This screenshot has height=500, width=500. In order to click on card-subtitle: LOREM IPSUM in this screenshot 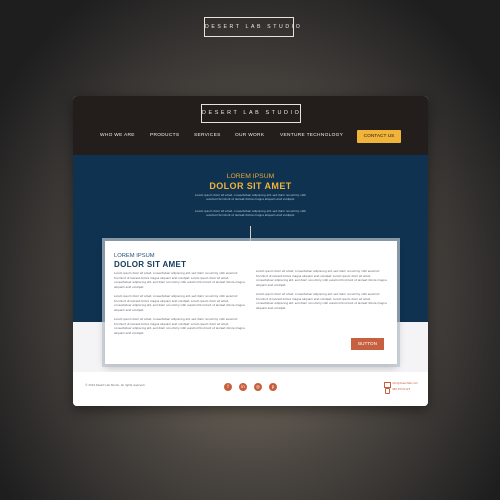, I will do `click(134, 256)`.